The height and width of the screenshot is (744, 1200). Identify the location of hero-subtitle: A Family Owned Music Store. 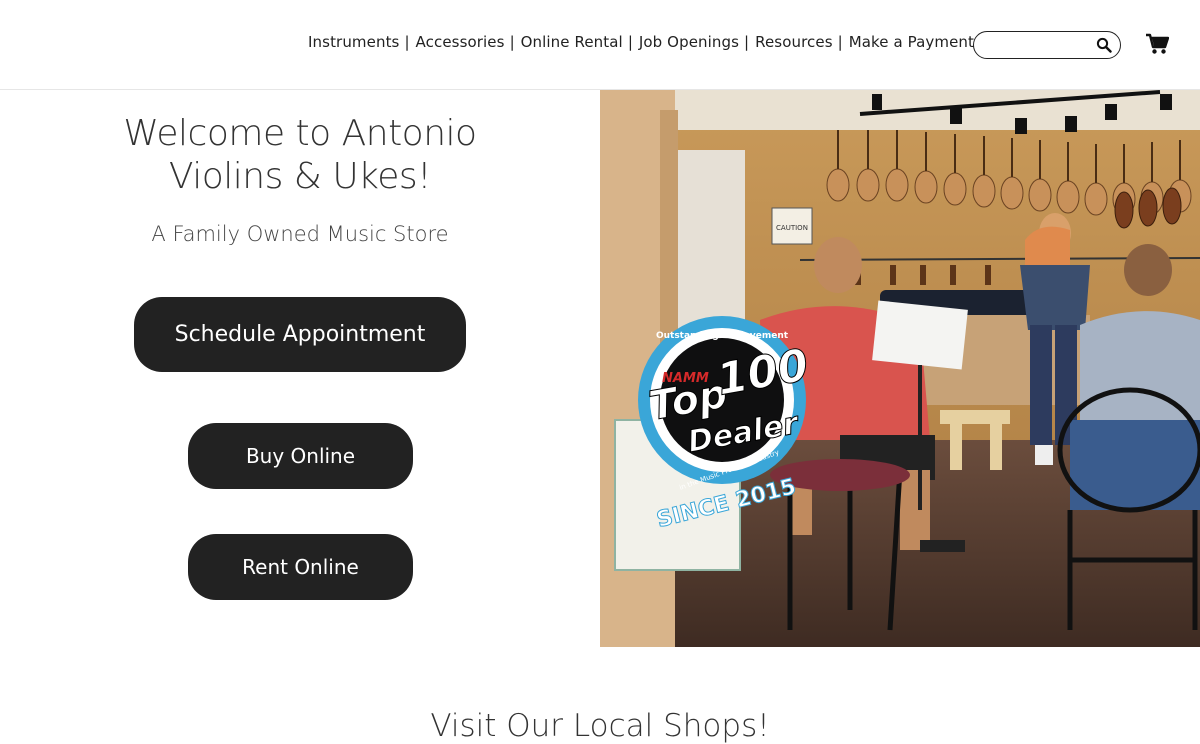
(300, 234).